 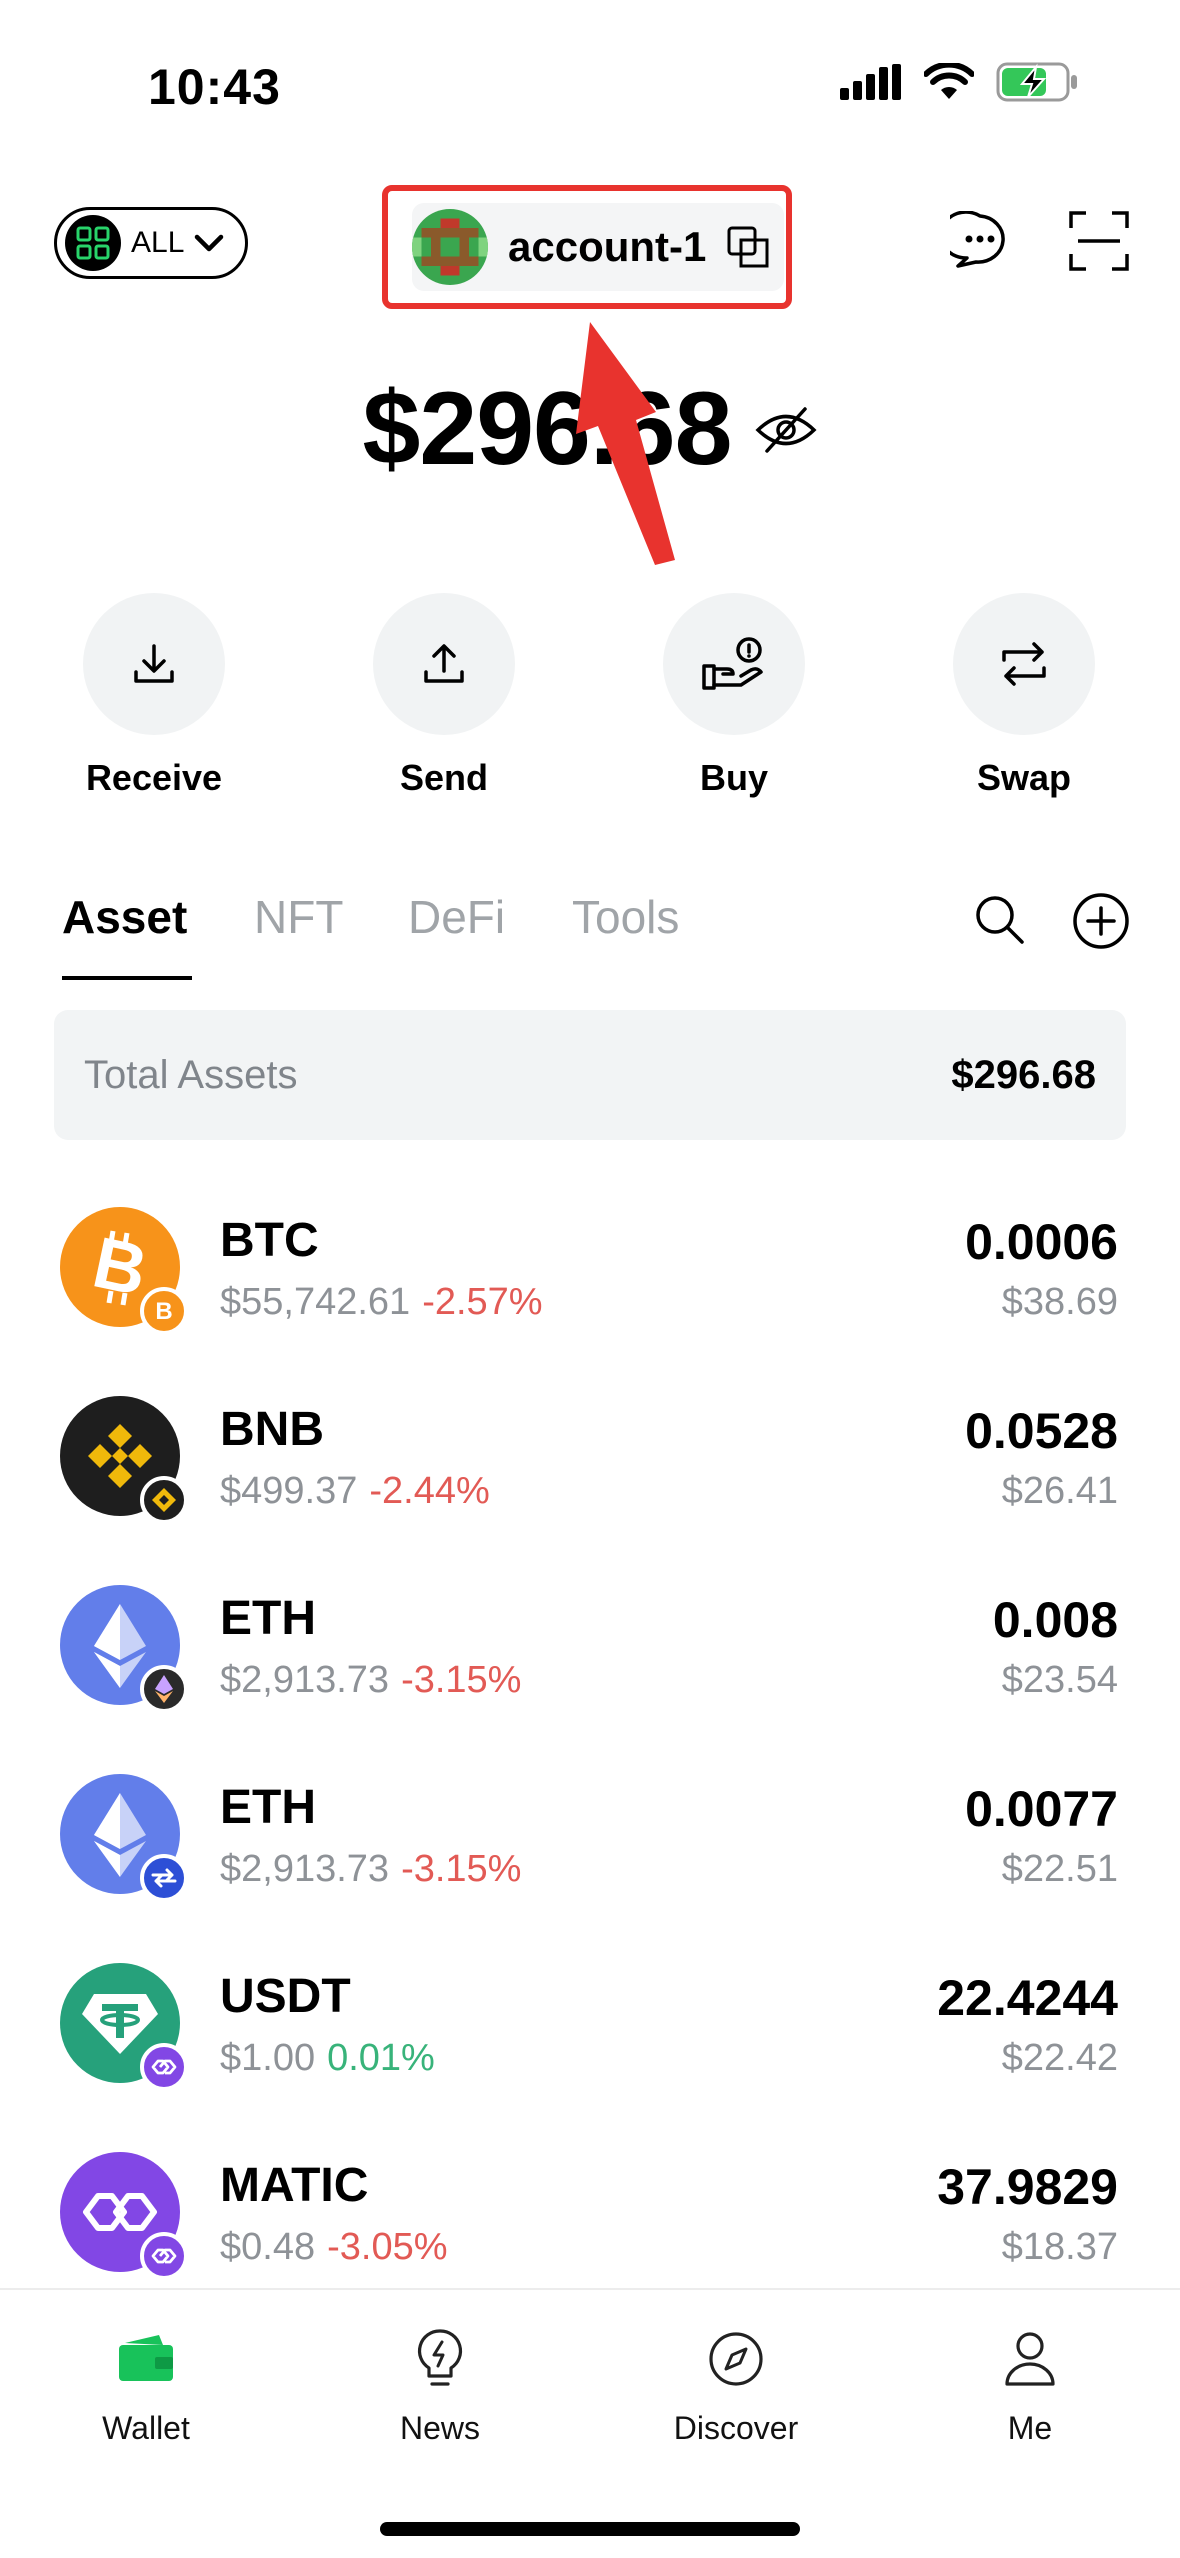 I want to click on ethereum-badge-icon, so click(x=164, y=1689).